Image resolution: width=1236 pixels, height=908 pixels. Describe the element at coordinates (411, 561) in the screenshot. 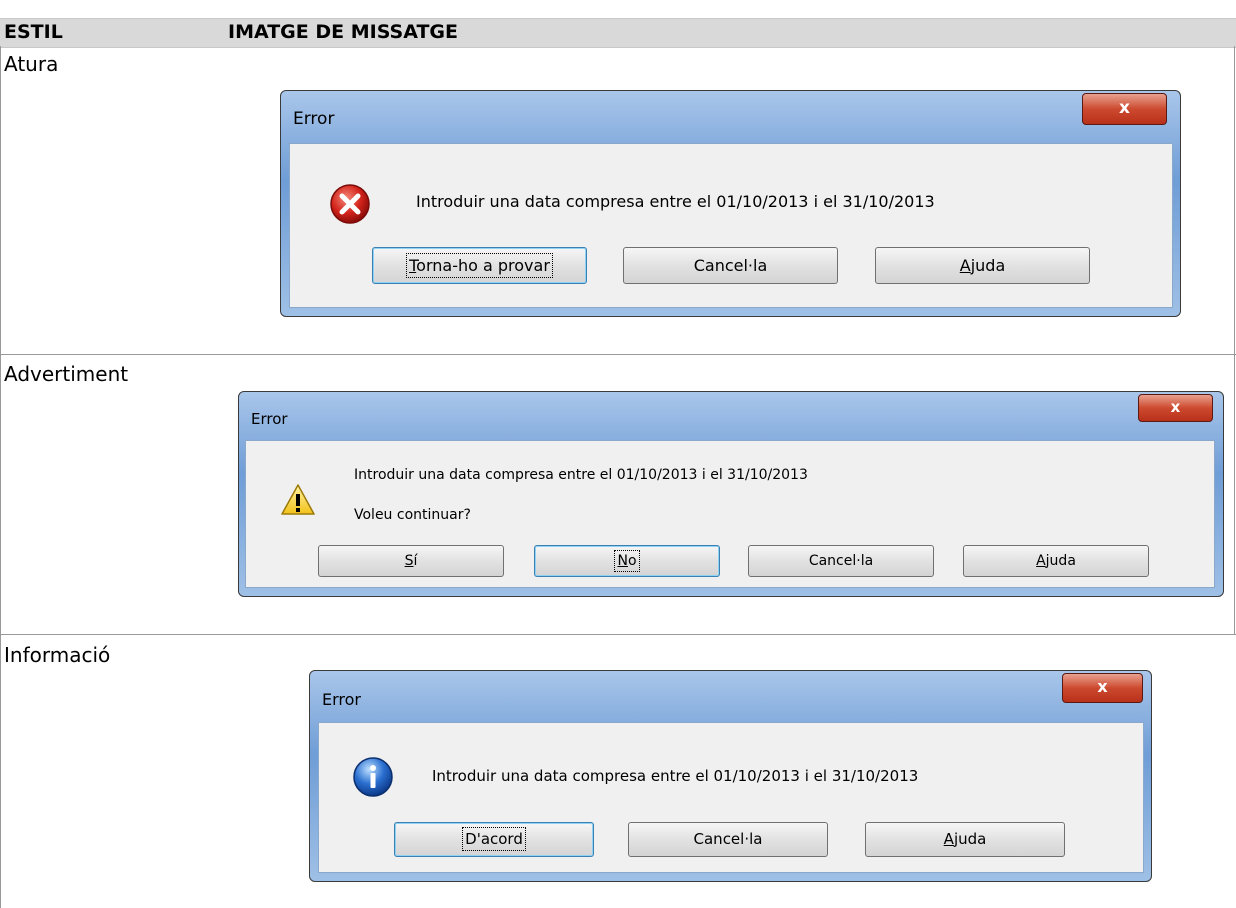

I see `yes-button: Sí` at that location.